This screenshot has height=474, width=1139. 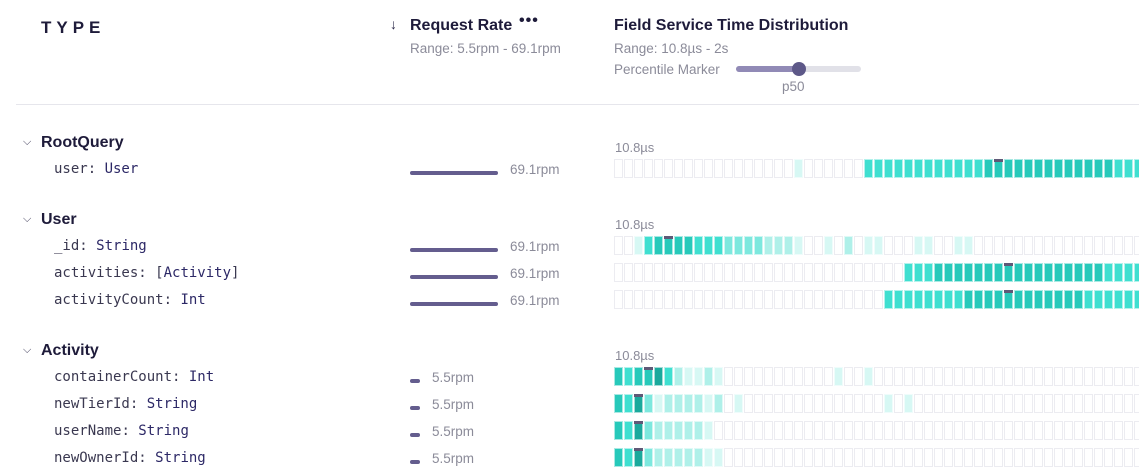 I want to click on sort-arrow-icon: ↓, so click(x=393, y=24).